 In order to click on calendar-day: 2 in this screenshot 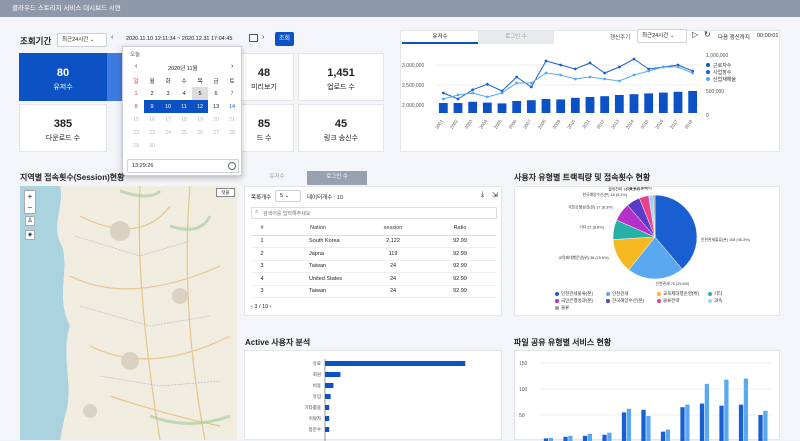, I will do `click(152, 93)`.